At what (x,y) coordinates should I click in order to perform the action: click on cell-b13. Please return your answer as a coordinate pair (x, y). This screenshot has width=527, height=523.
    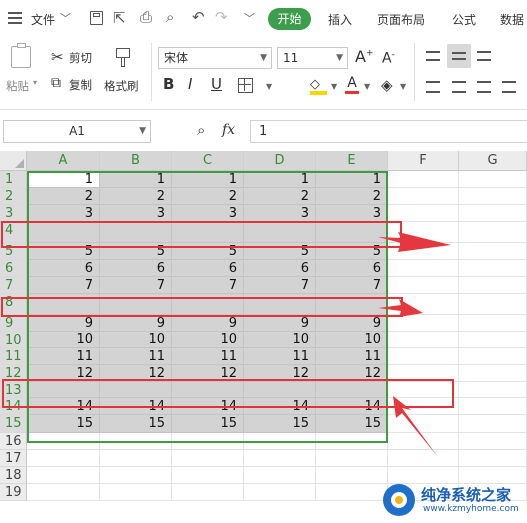
    Looking at the image, I should click on (136, 390).